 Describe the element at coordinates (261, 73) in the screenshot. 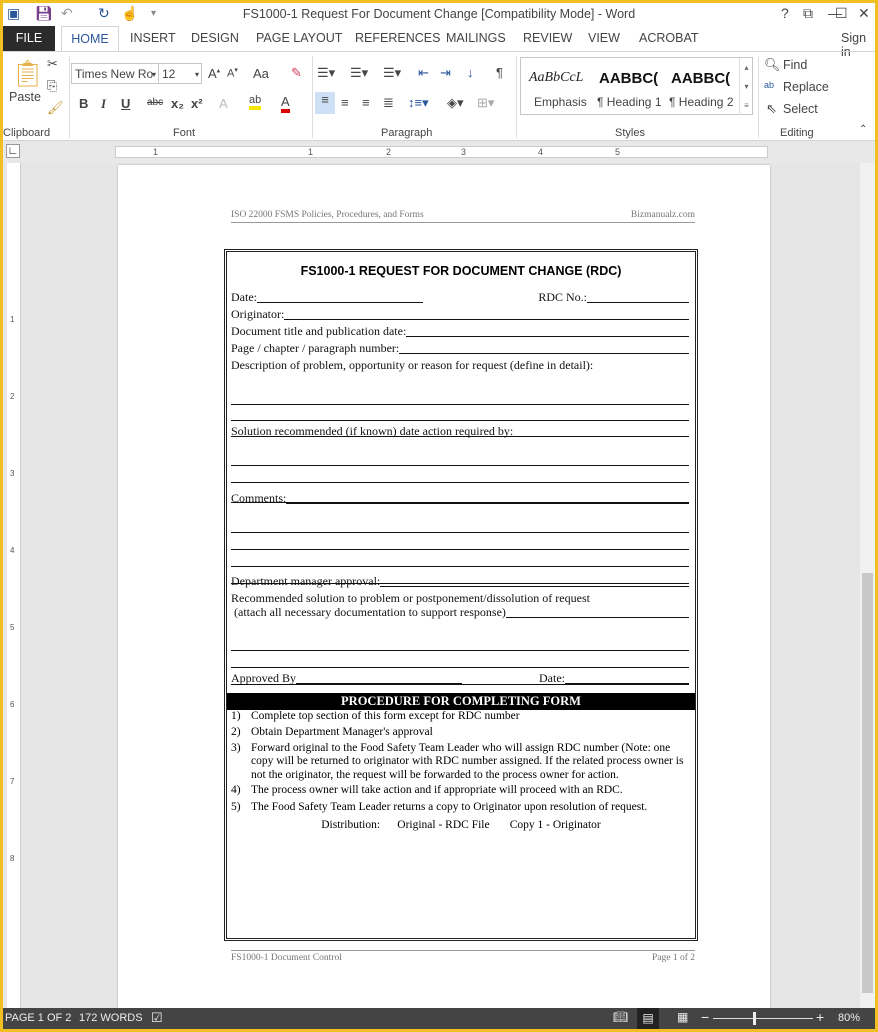

I see `change-case-button: Aa` at that location.